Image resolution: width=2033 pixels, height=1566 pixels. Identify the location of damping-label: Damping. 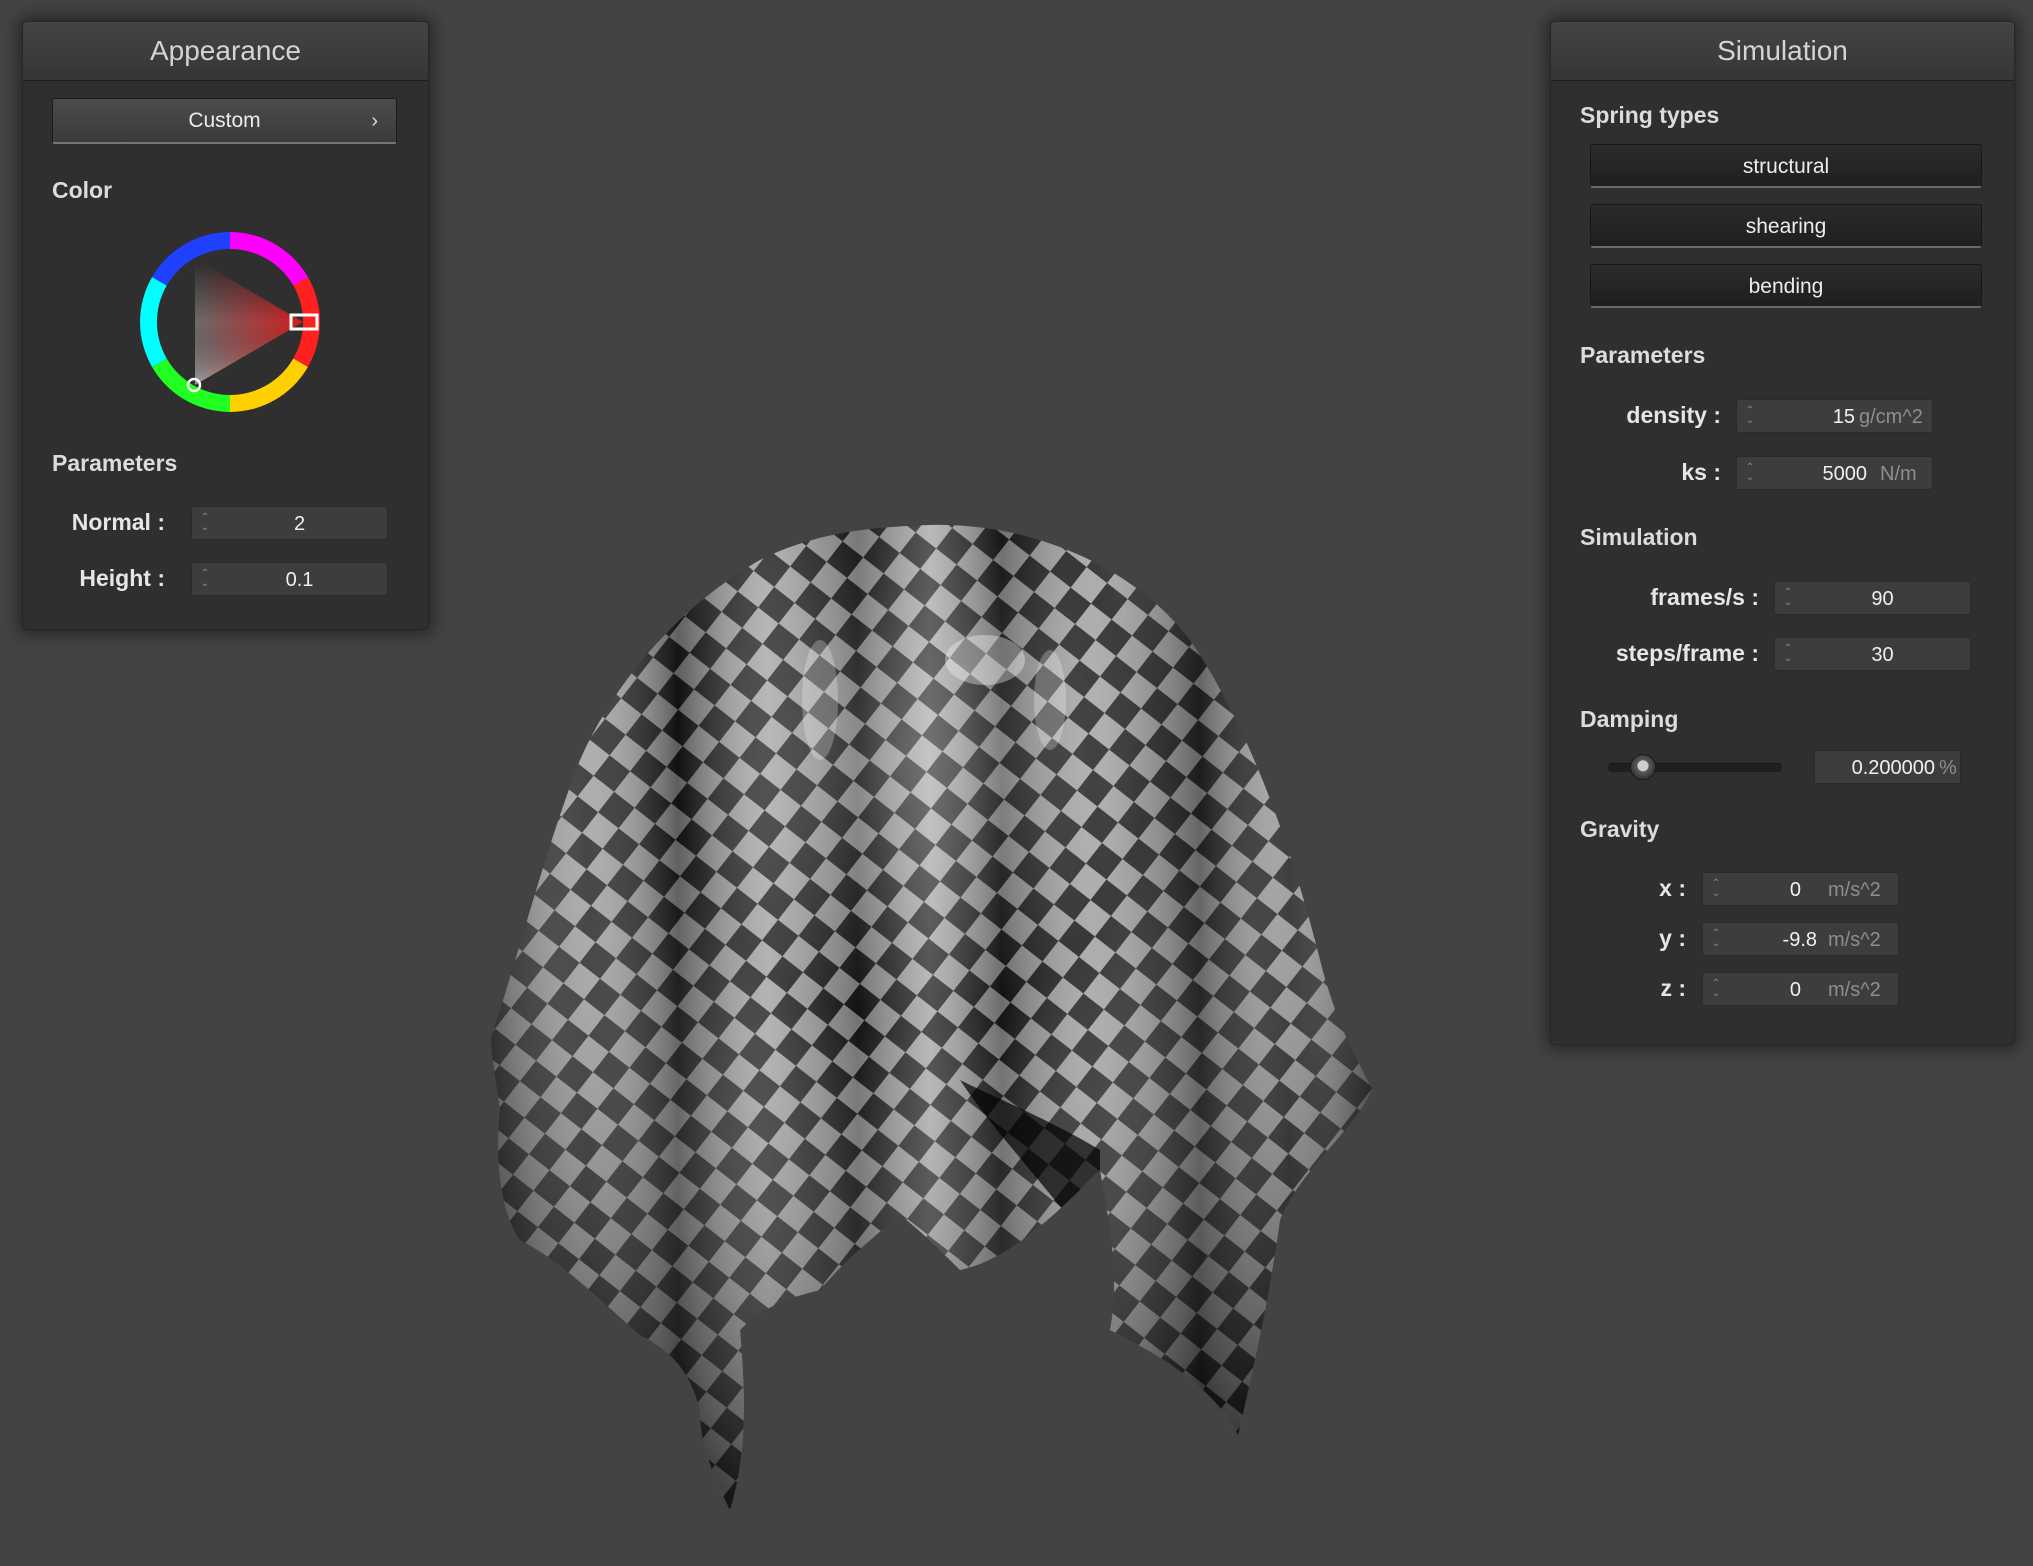
(1629, 719).